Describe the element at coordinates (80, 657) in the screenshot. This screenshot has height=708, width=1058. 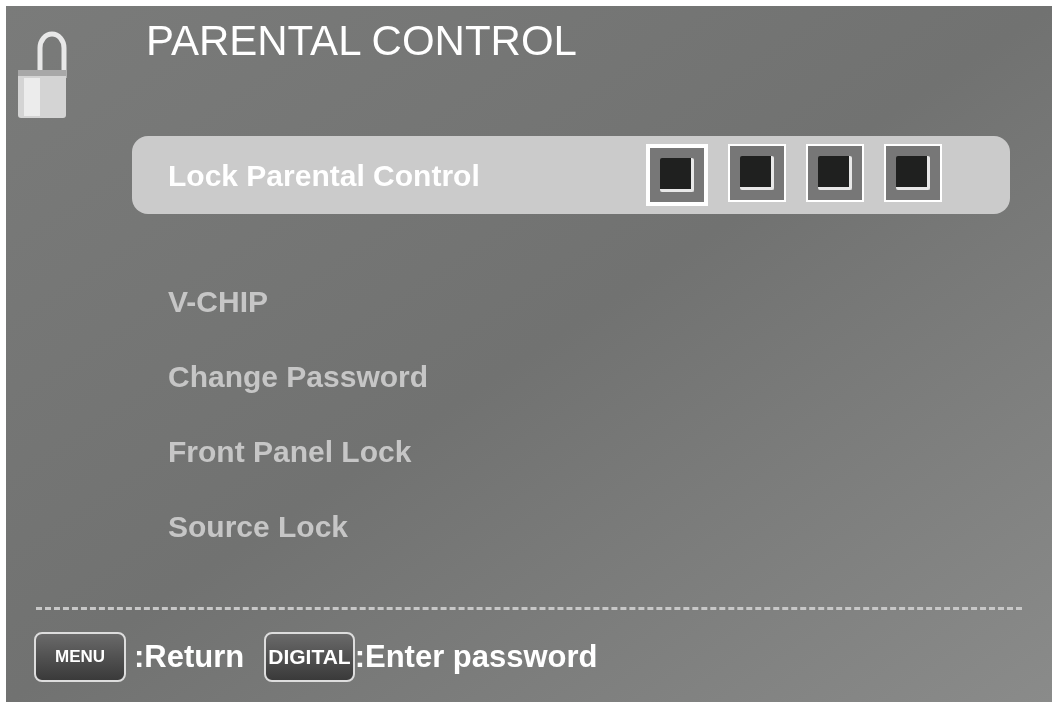
I see `remote-key-label: MENU` at that location.